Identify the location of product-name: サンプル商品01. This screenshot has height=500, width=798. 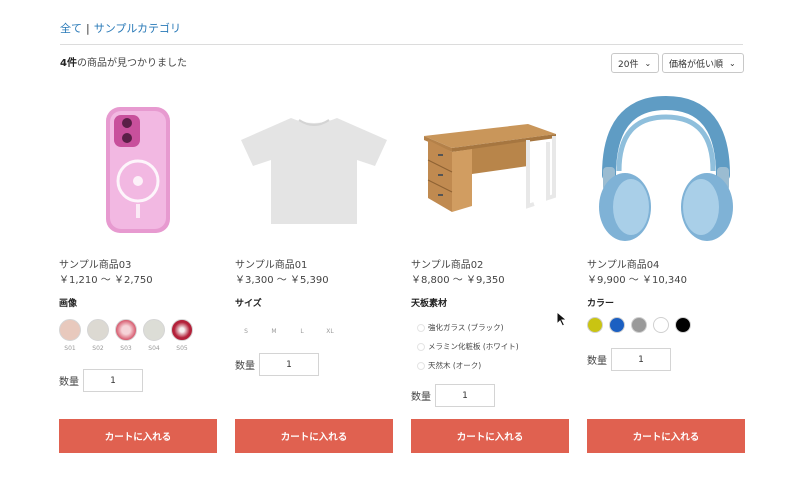
(271, 263).